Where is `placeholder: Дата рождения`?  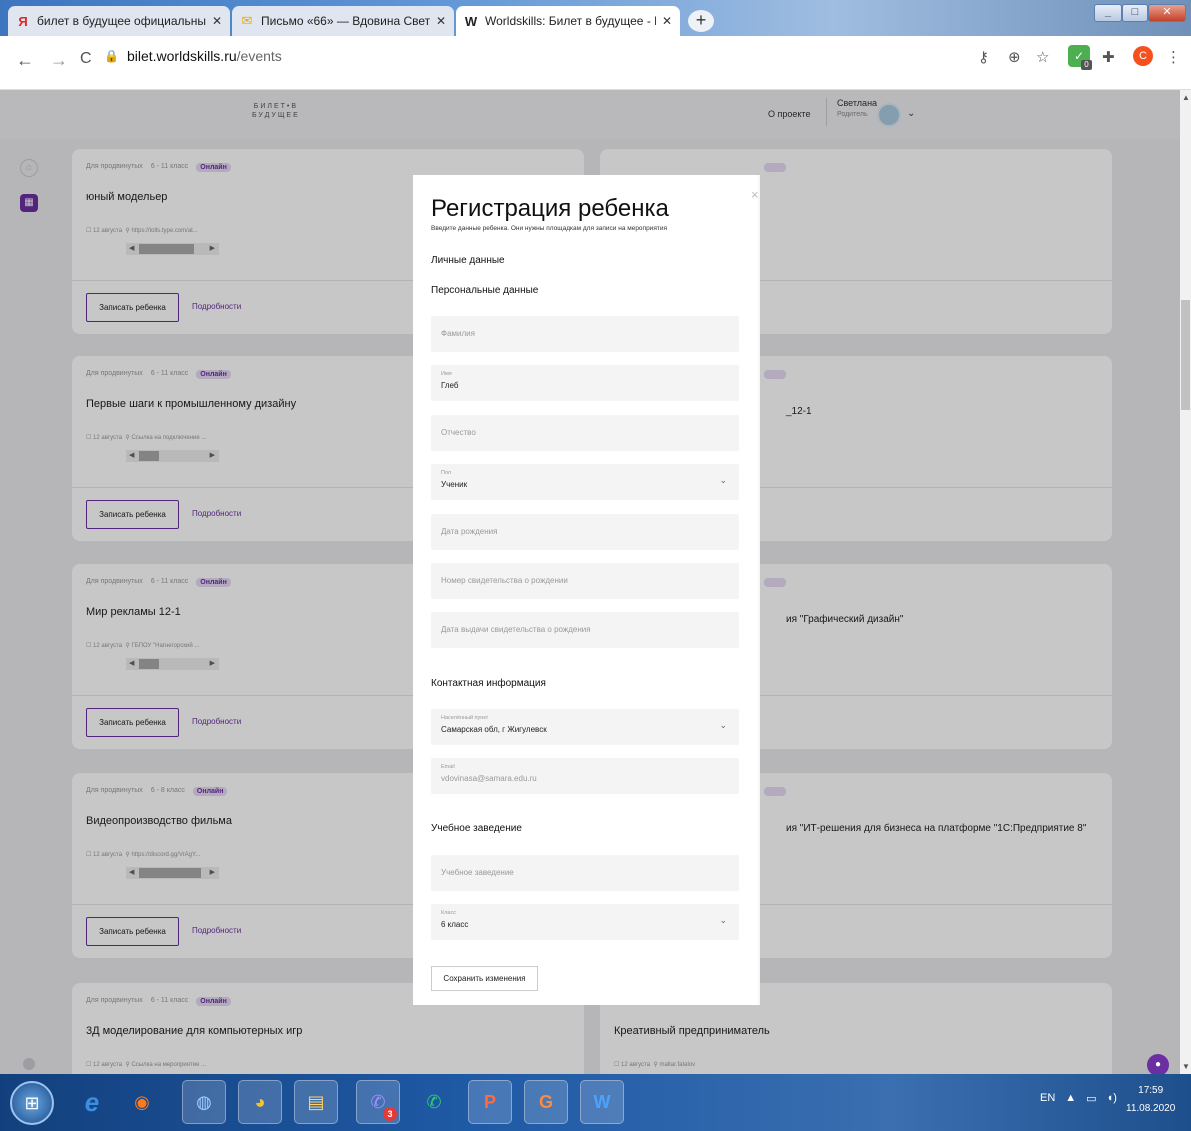
placeholder: Дата рождения is located at coordinates (469, 531).